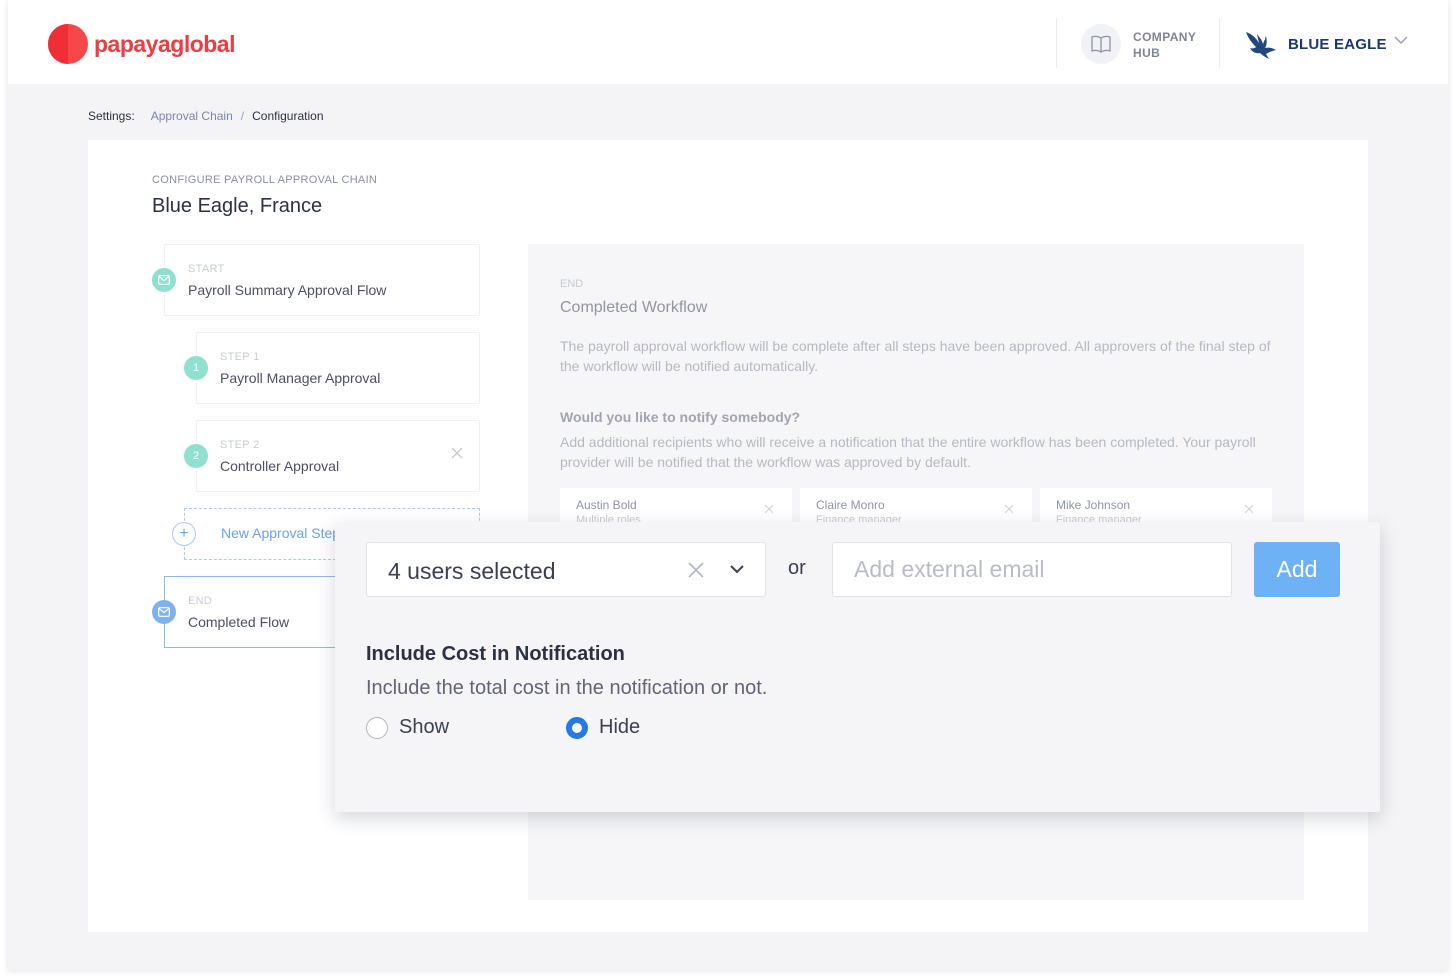  I want to click on step-2-name: Controller Approval, so click(280, 466).